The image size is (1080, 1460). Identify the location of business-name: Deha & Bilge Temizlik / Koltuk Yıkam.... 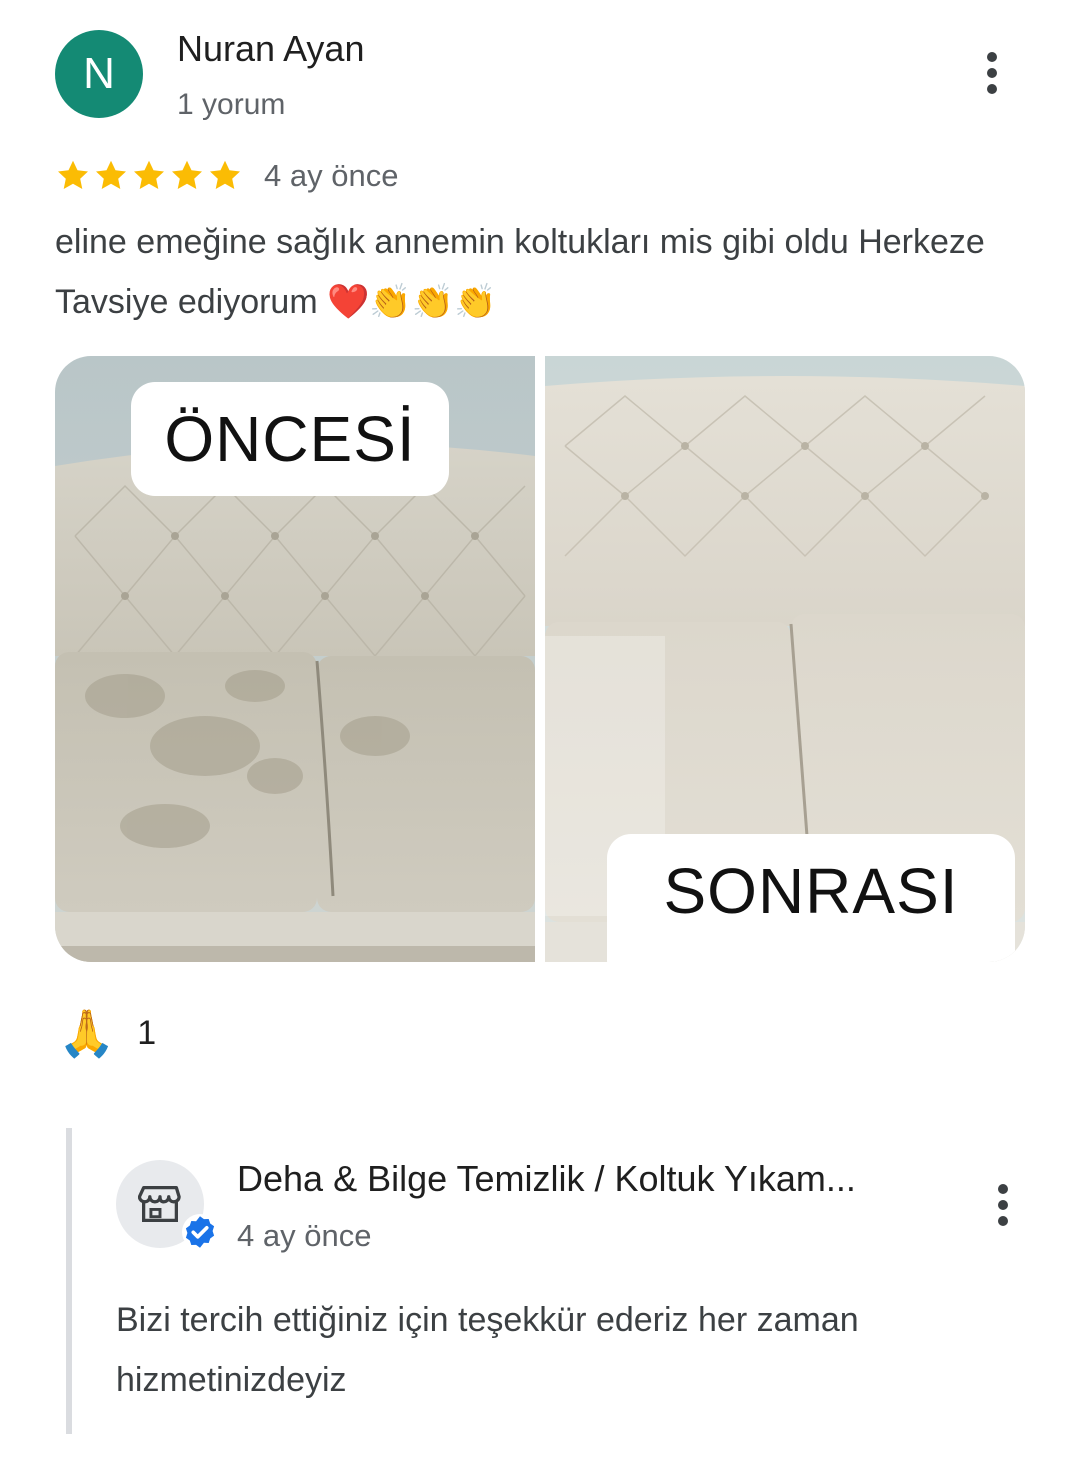
(587, 1179).